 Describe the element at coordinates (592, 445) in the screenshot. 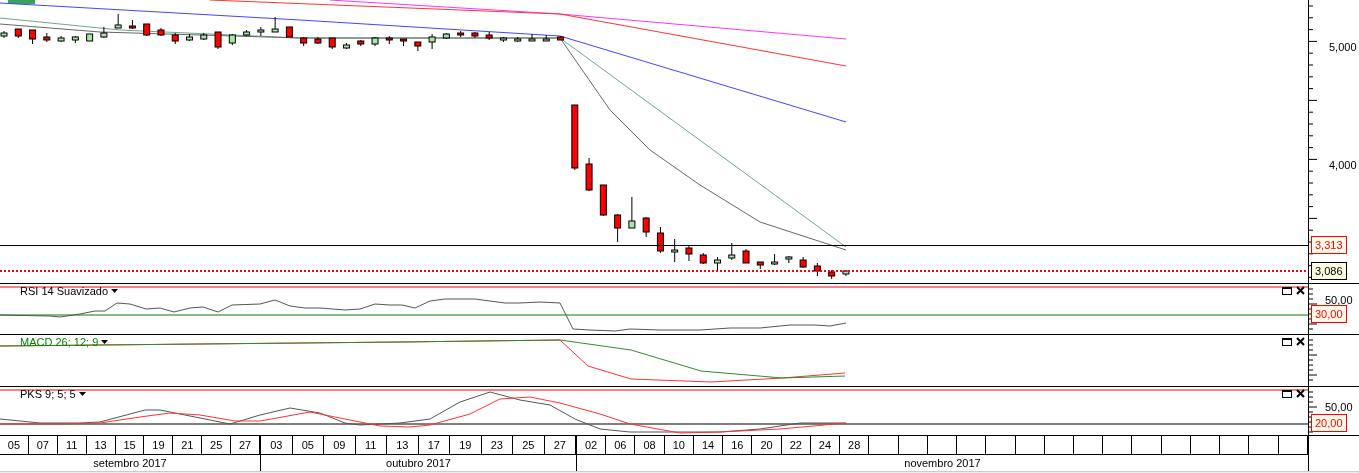

I see `date-label: 02` at that location.